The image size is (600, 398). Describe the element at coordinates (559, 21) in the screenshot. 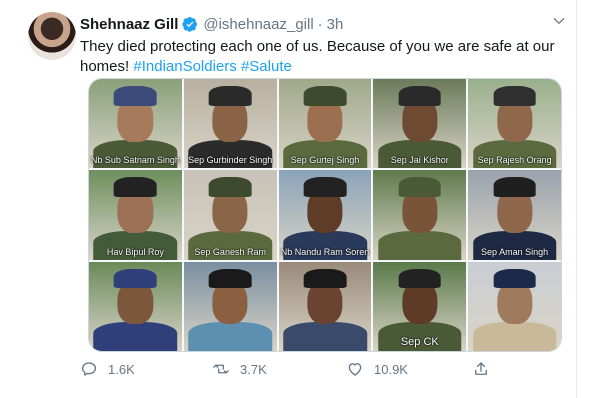

I see `chevron-down-icon` at that location.